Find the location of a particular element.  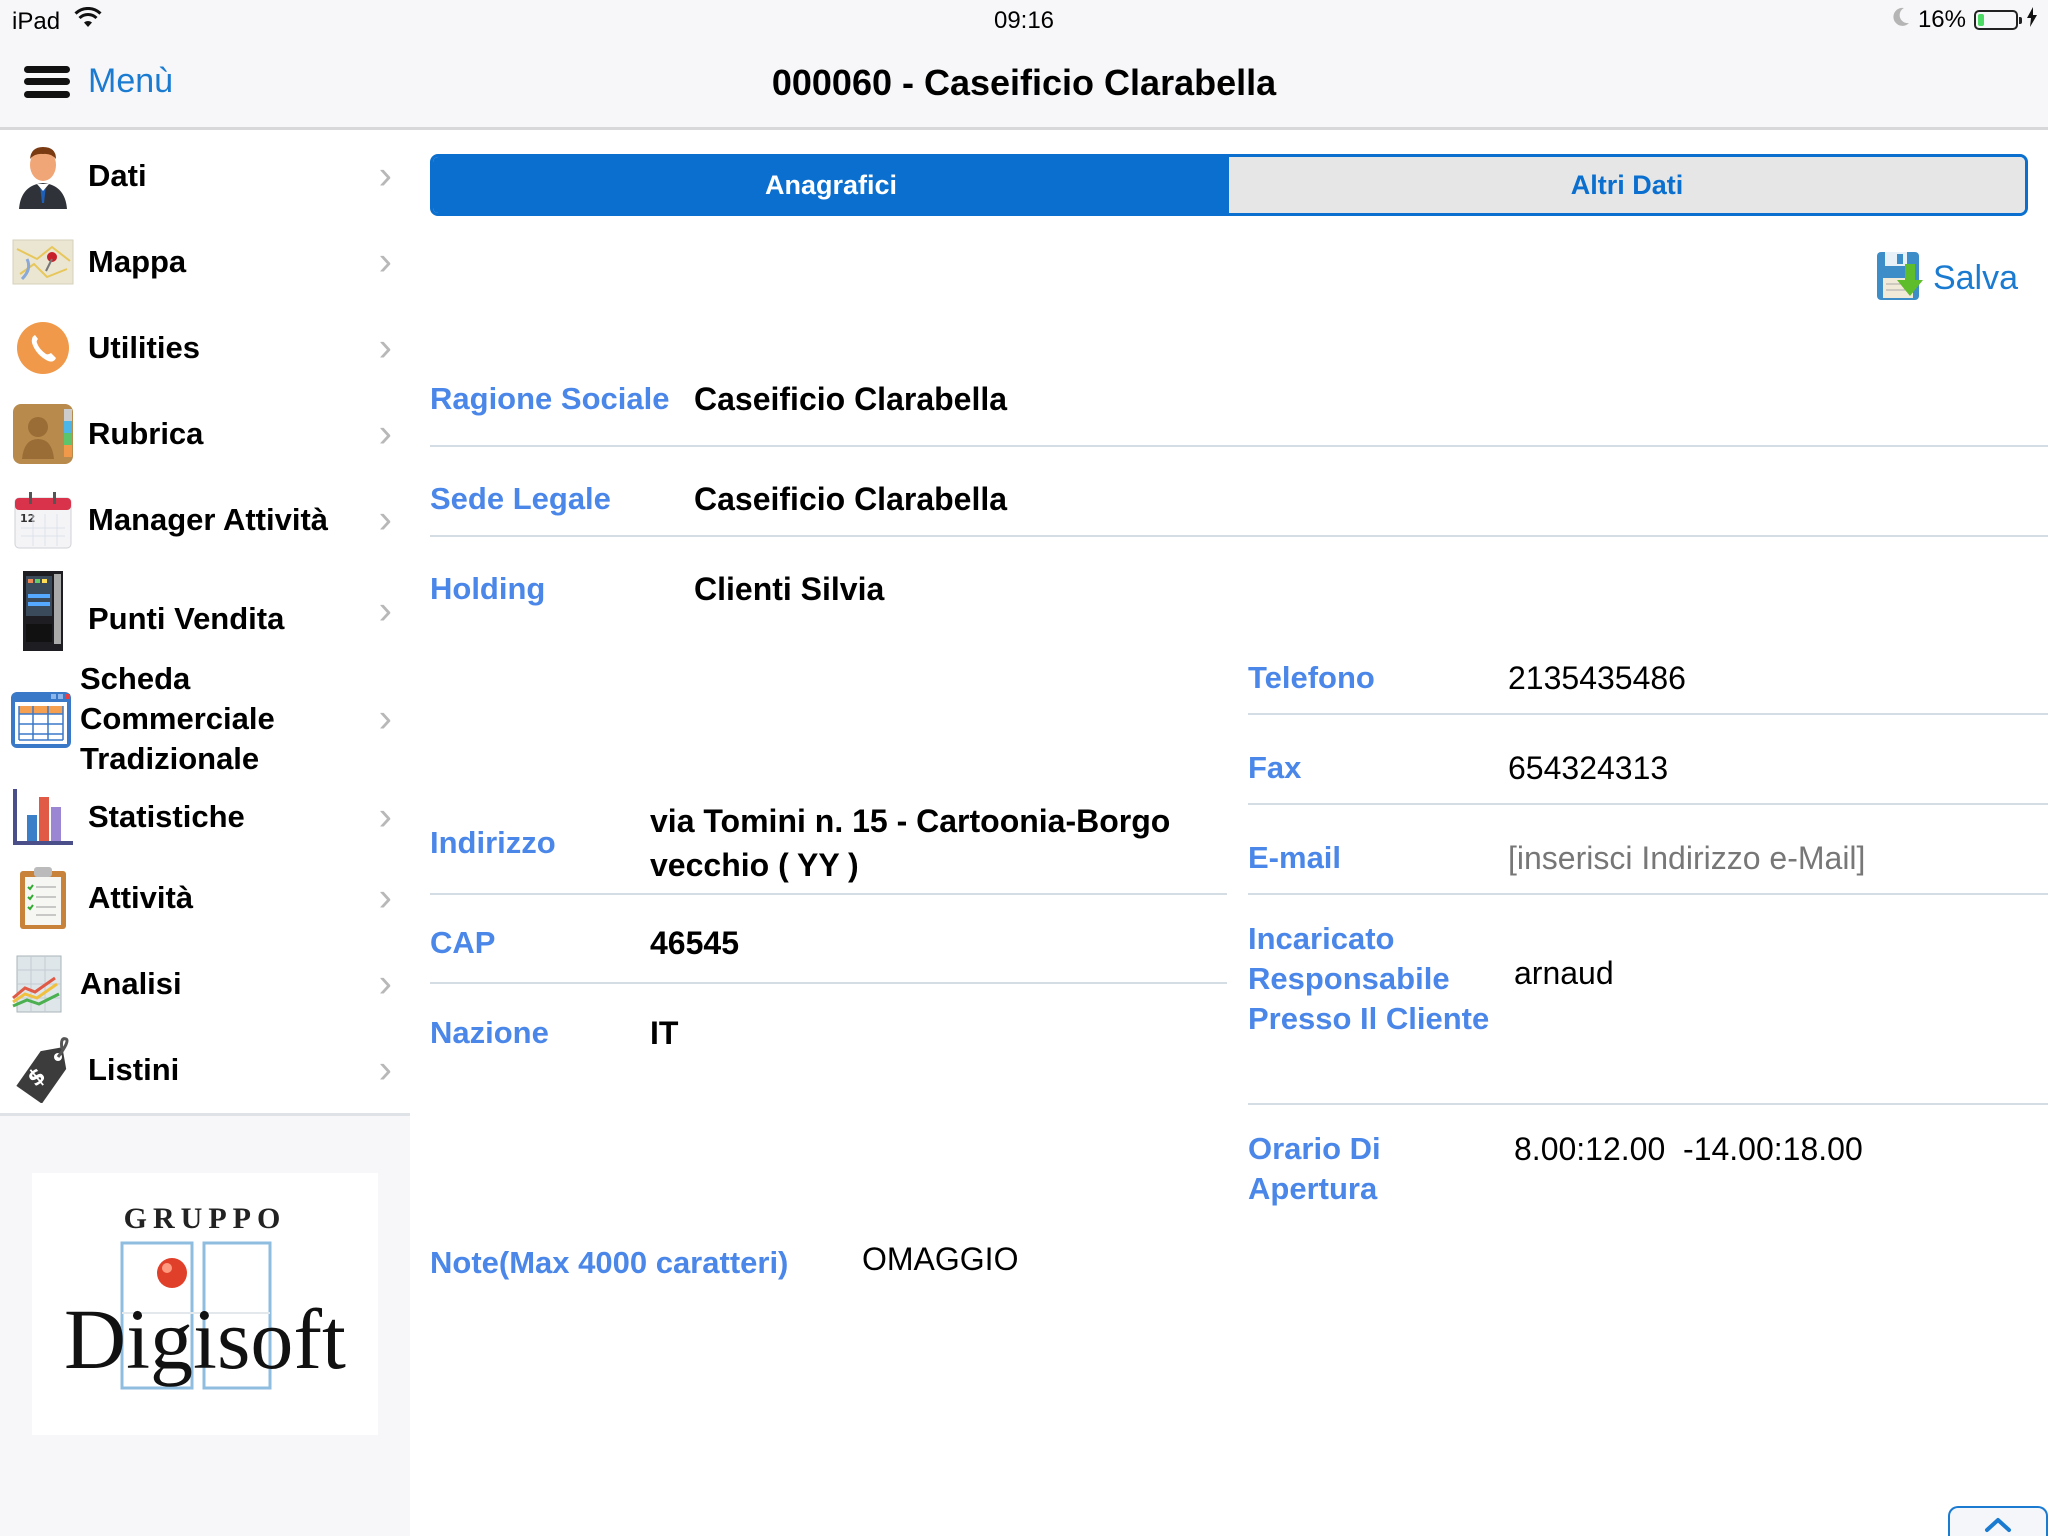

ragione-sociale-label: Ragione Sociale is located at coordinates (550, 398).